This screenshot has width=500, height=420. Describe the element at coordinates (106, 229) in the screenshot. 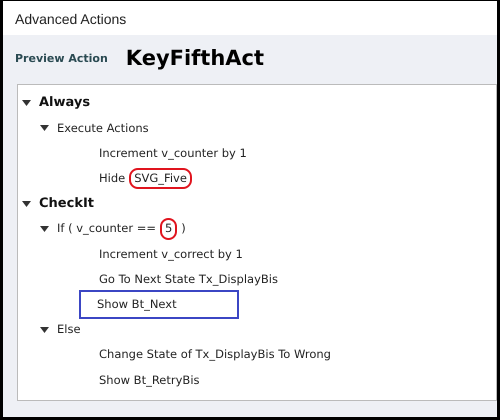

I see `tree-item-text: If ( v_counter ==` at that location.